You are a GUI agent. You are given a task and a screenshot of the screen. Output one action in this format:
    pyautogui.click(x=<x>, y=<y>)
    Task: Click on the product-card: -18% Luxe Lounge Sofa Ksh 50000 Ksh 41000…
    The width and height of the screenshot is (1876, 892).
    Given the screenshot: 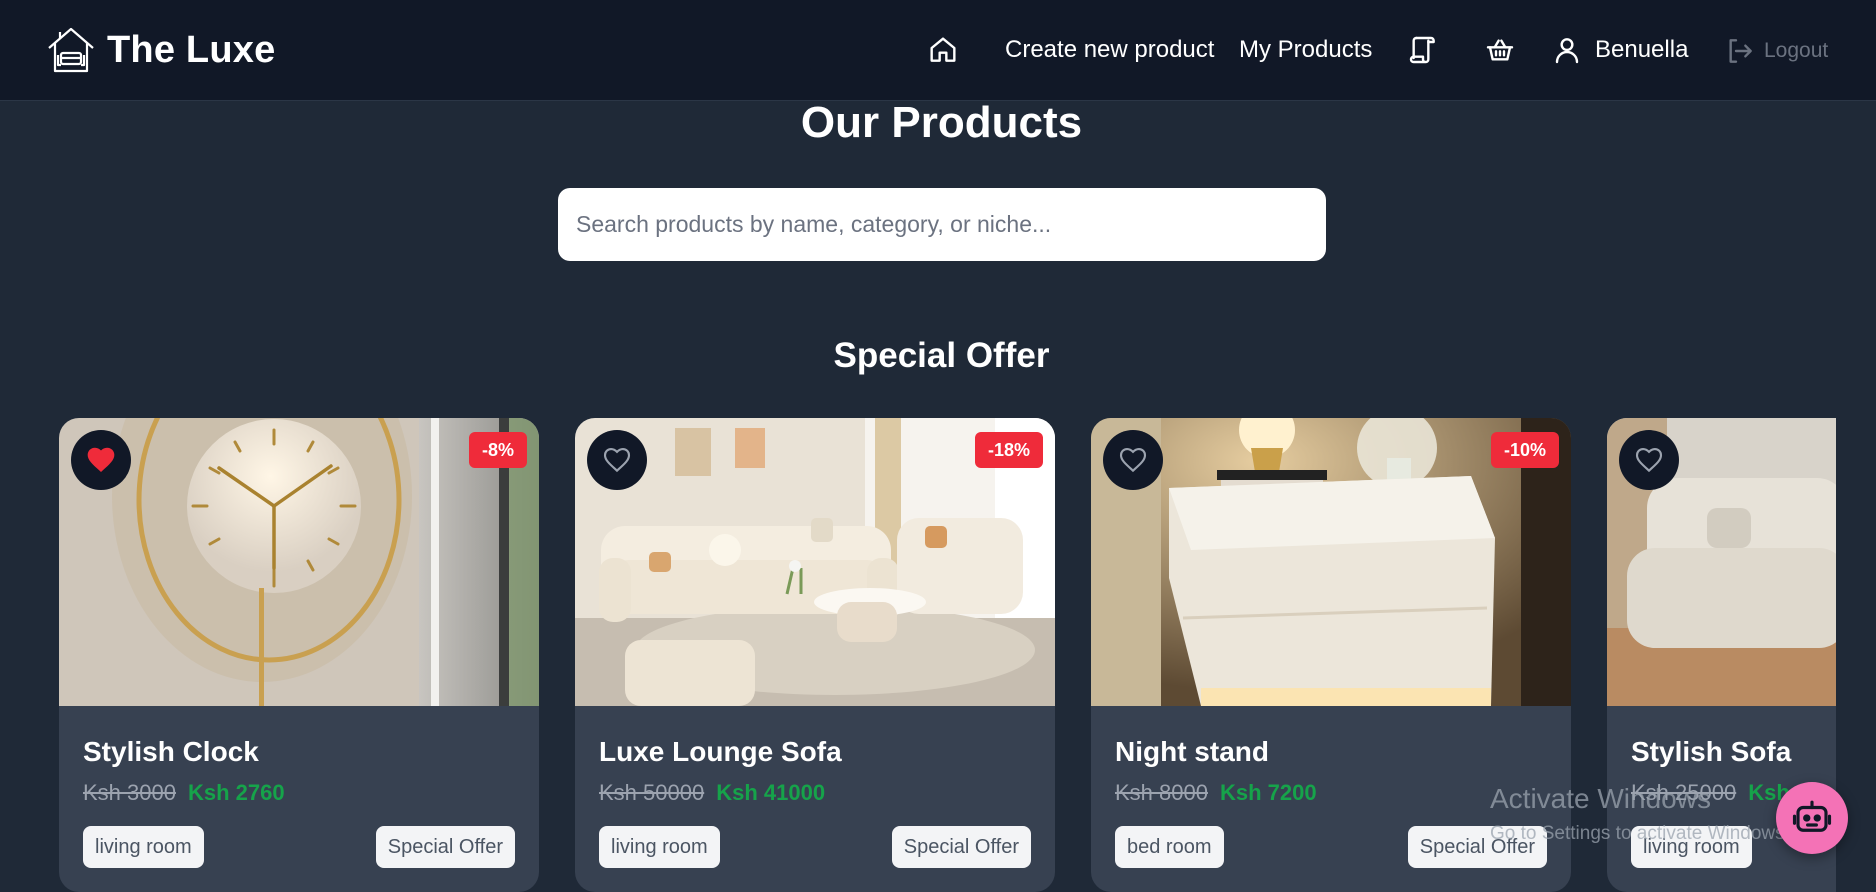 What is the action you would take?
    pyautogui.click(x=815, y=655)
    